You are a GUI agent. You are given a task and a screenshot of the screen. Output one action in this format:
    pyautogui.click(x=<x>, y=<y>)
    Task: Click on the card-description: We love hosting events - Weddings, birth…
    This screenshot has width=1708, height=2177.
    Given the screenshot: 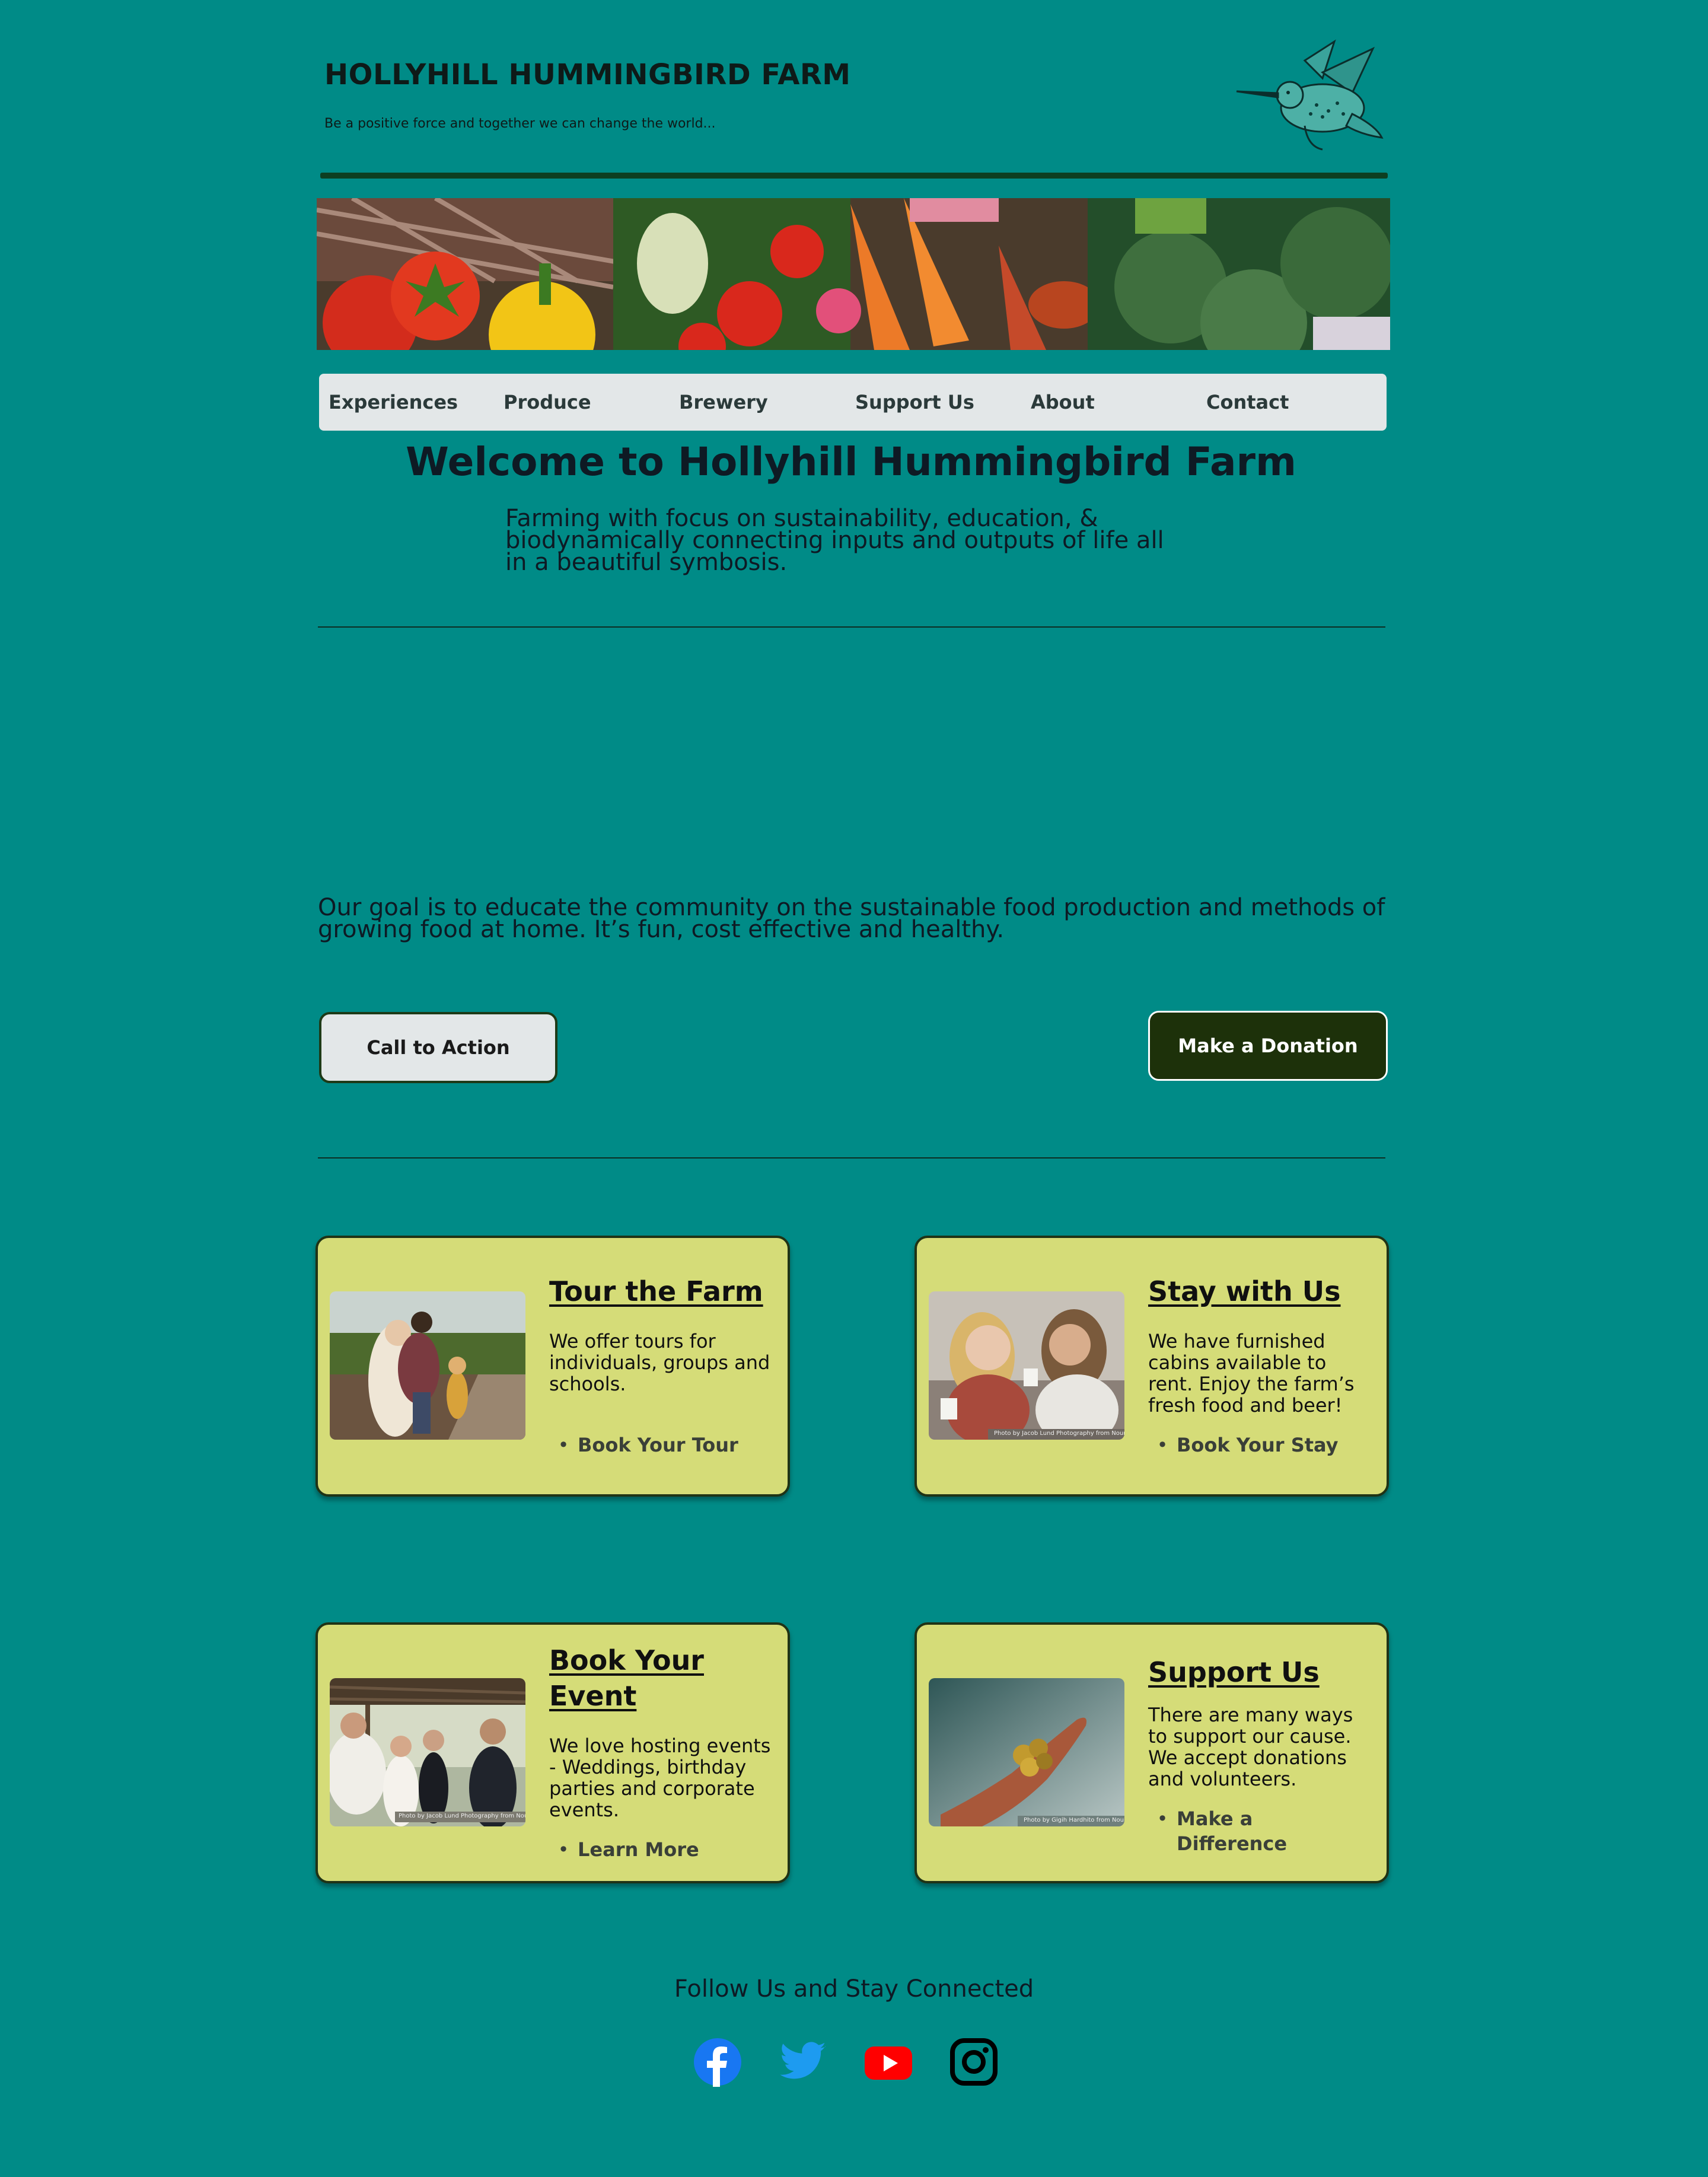 What is the action you would take?
    pyautogui.click(x=660, y=1777)
    